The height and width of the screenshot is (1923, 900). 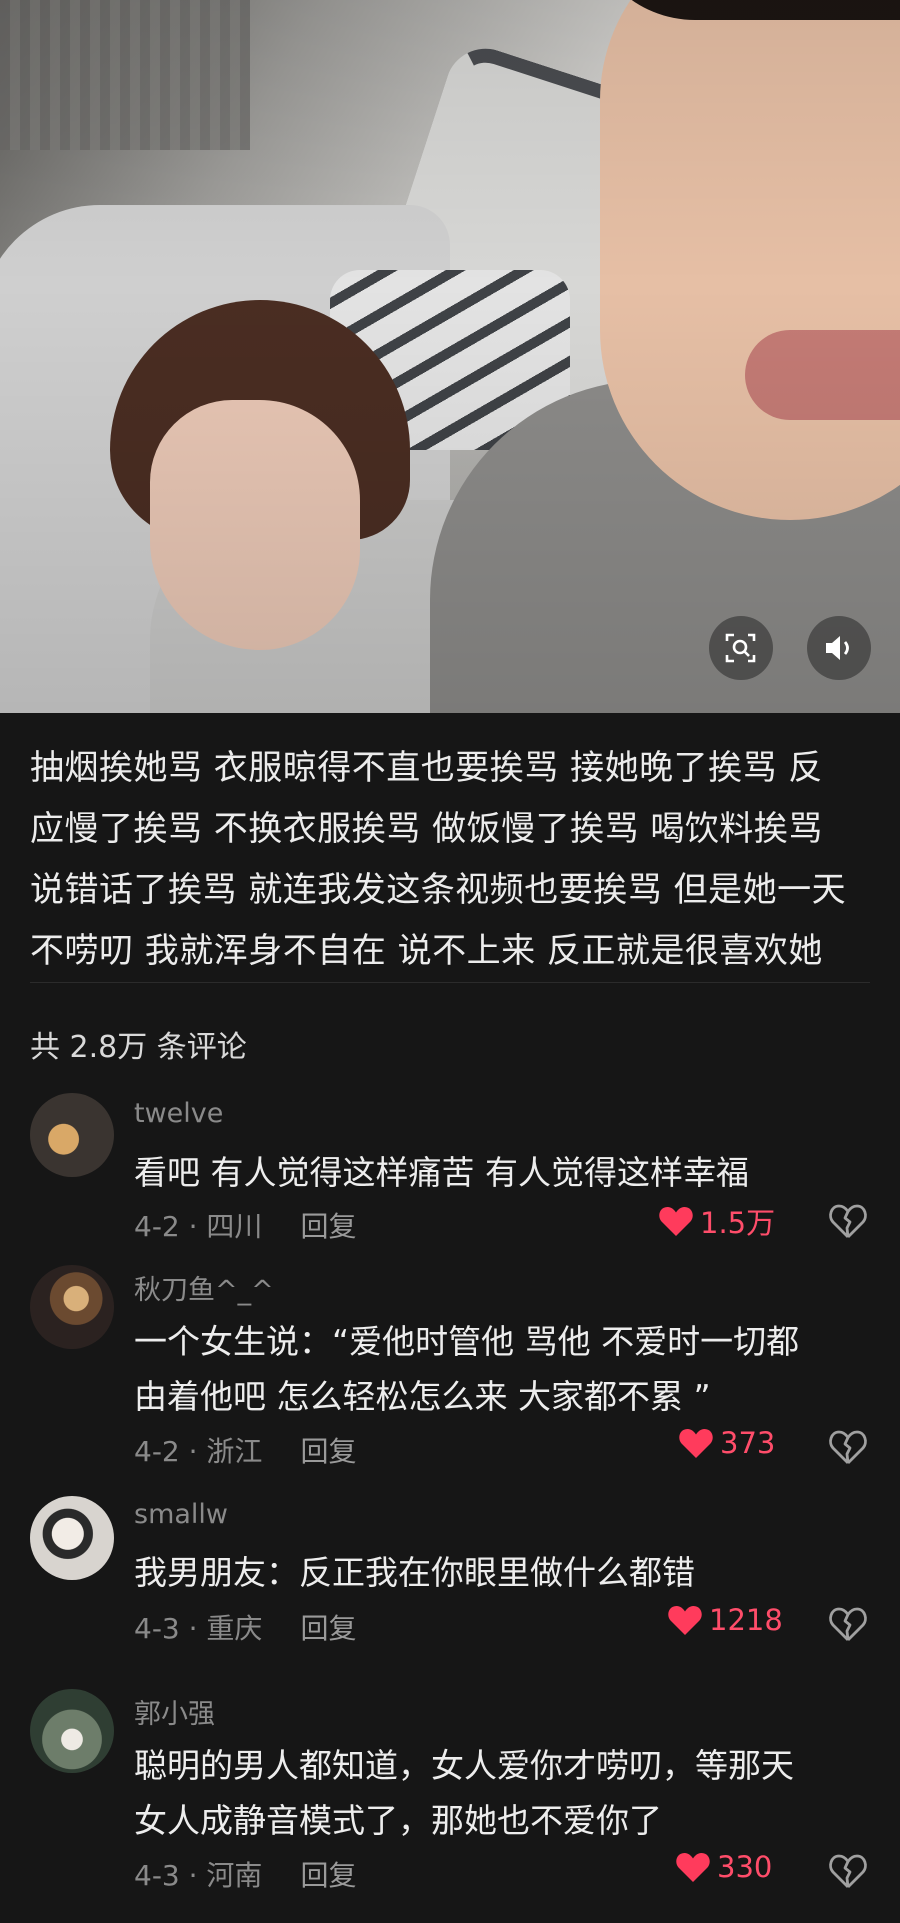 I want to click on divider, so click(x=450, y=982).